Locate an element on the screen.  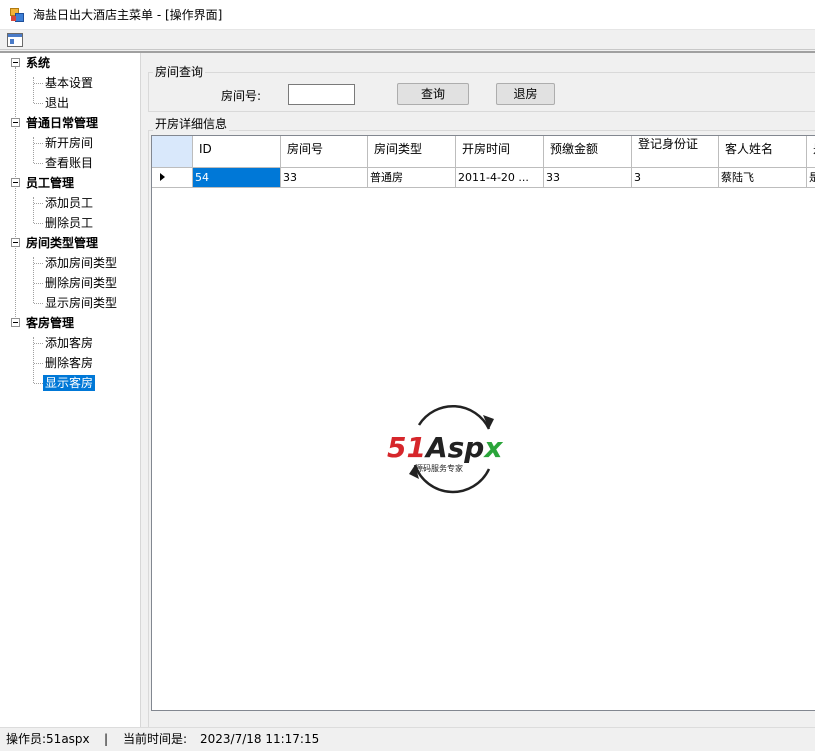
tree-item-delete-room: 删除客房 is located at coordinates (69, 363).